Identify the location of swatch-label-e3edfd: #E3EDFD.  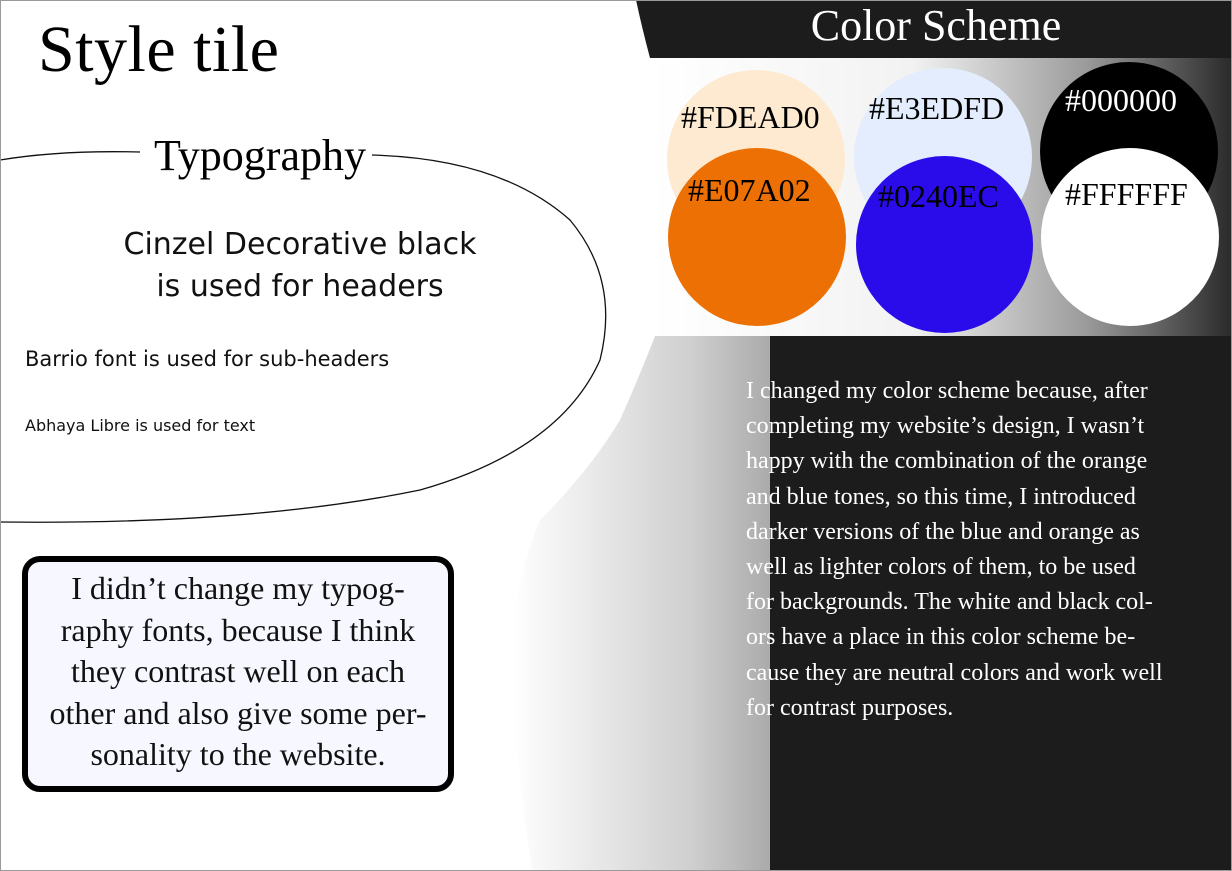
(937, 108).